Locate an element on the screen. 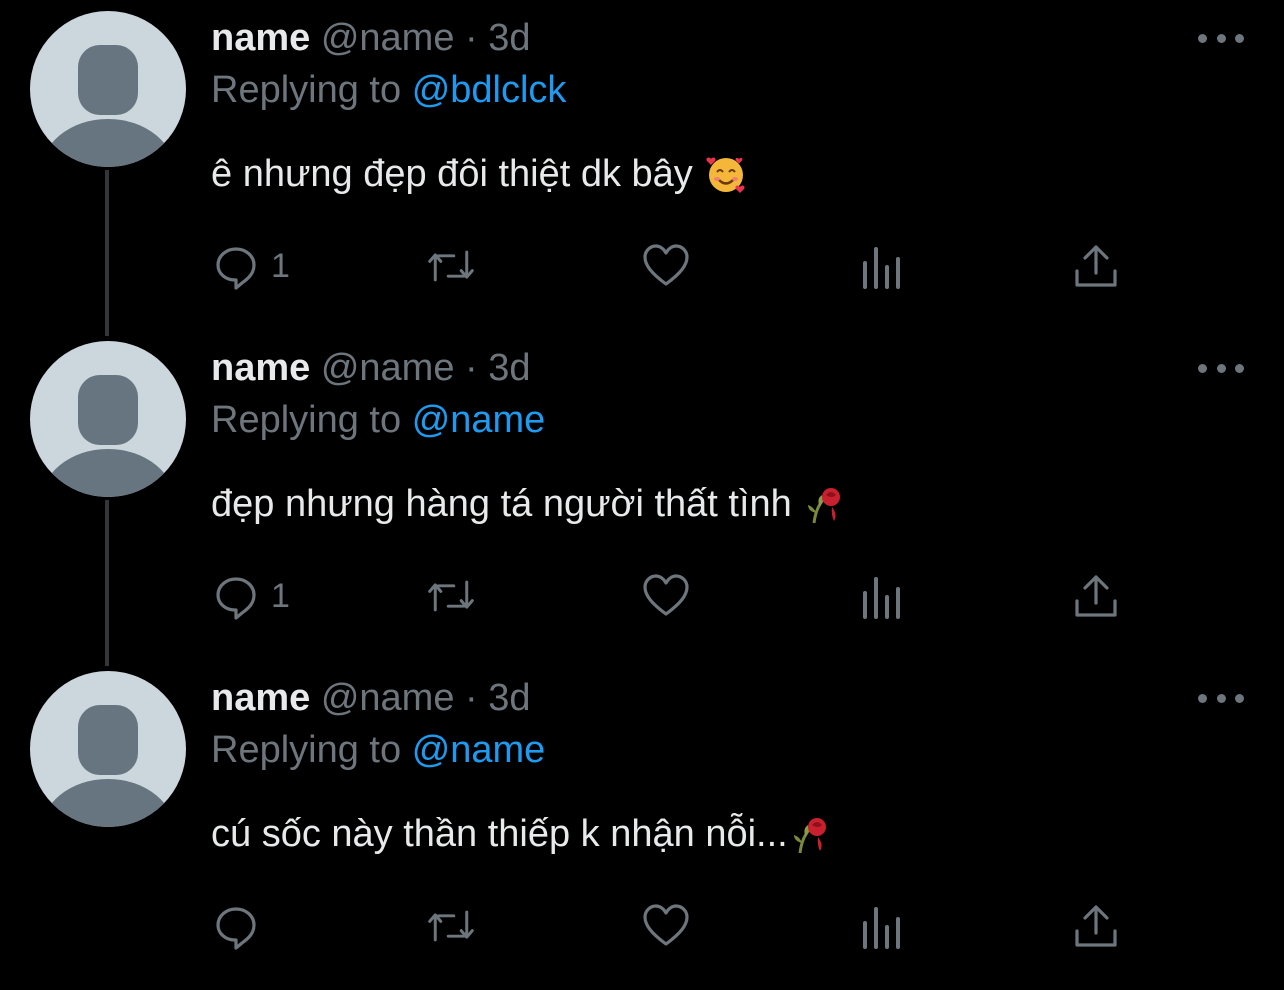  tweet-actions is located at coordinates (671, 926).